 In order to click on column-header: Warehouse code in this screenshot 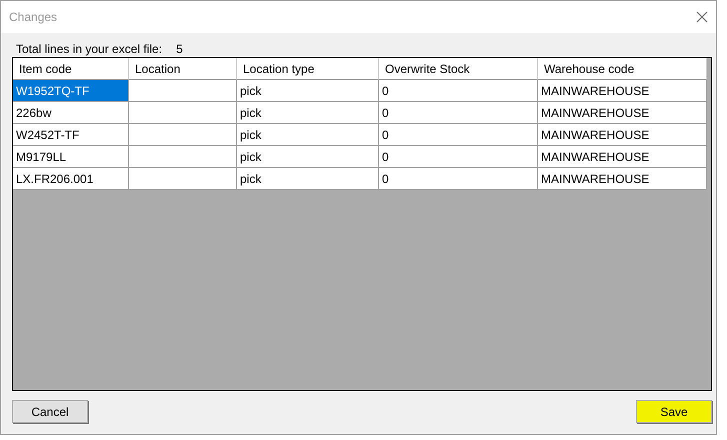, I will do `click(622, 69)`.